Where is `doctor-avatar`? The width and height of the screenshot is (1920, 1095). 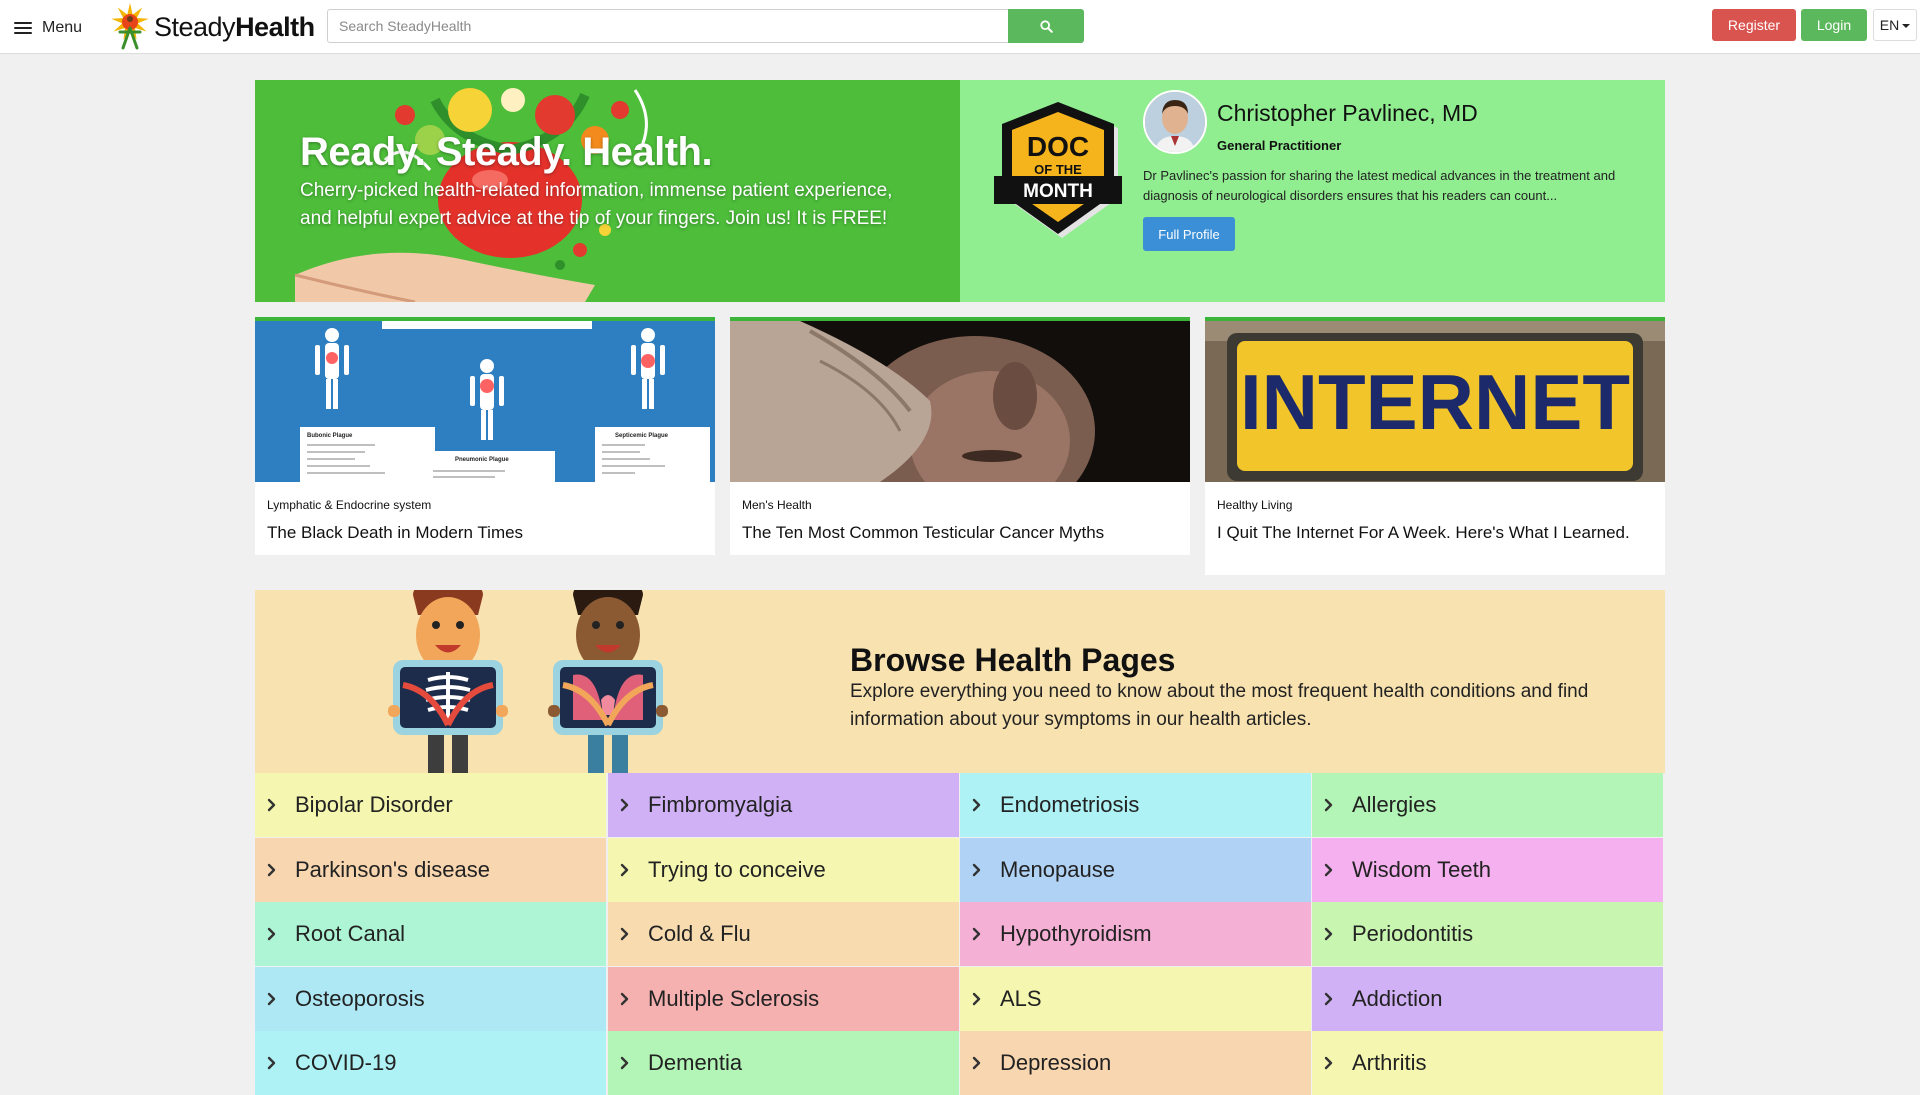 doctor-avatar is located at coordinates (1175, 122).